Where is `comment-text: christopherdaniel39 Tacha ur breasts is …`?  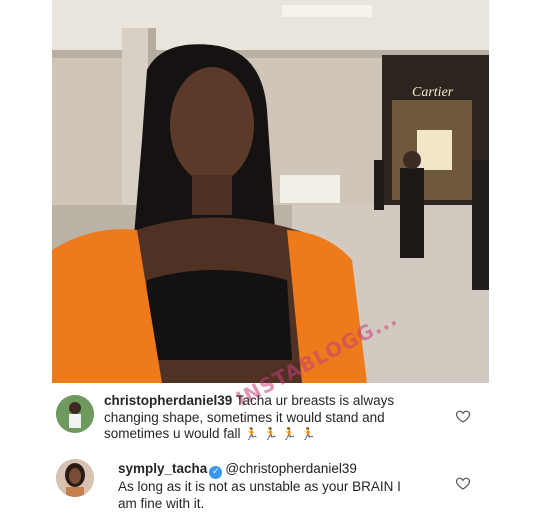
comment-text: christopherdaniel39 Tacha ur breasts is … is located at coordinates (274, 418).